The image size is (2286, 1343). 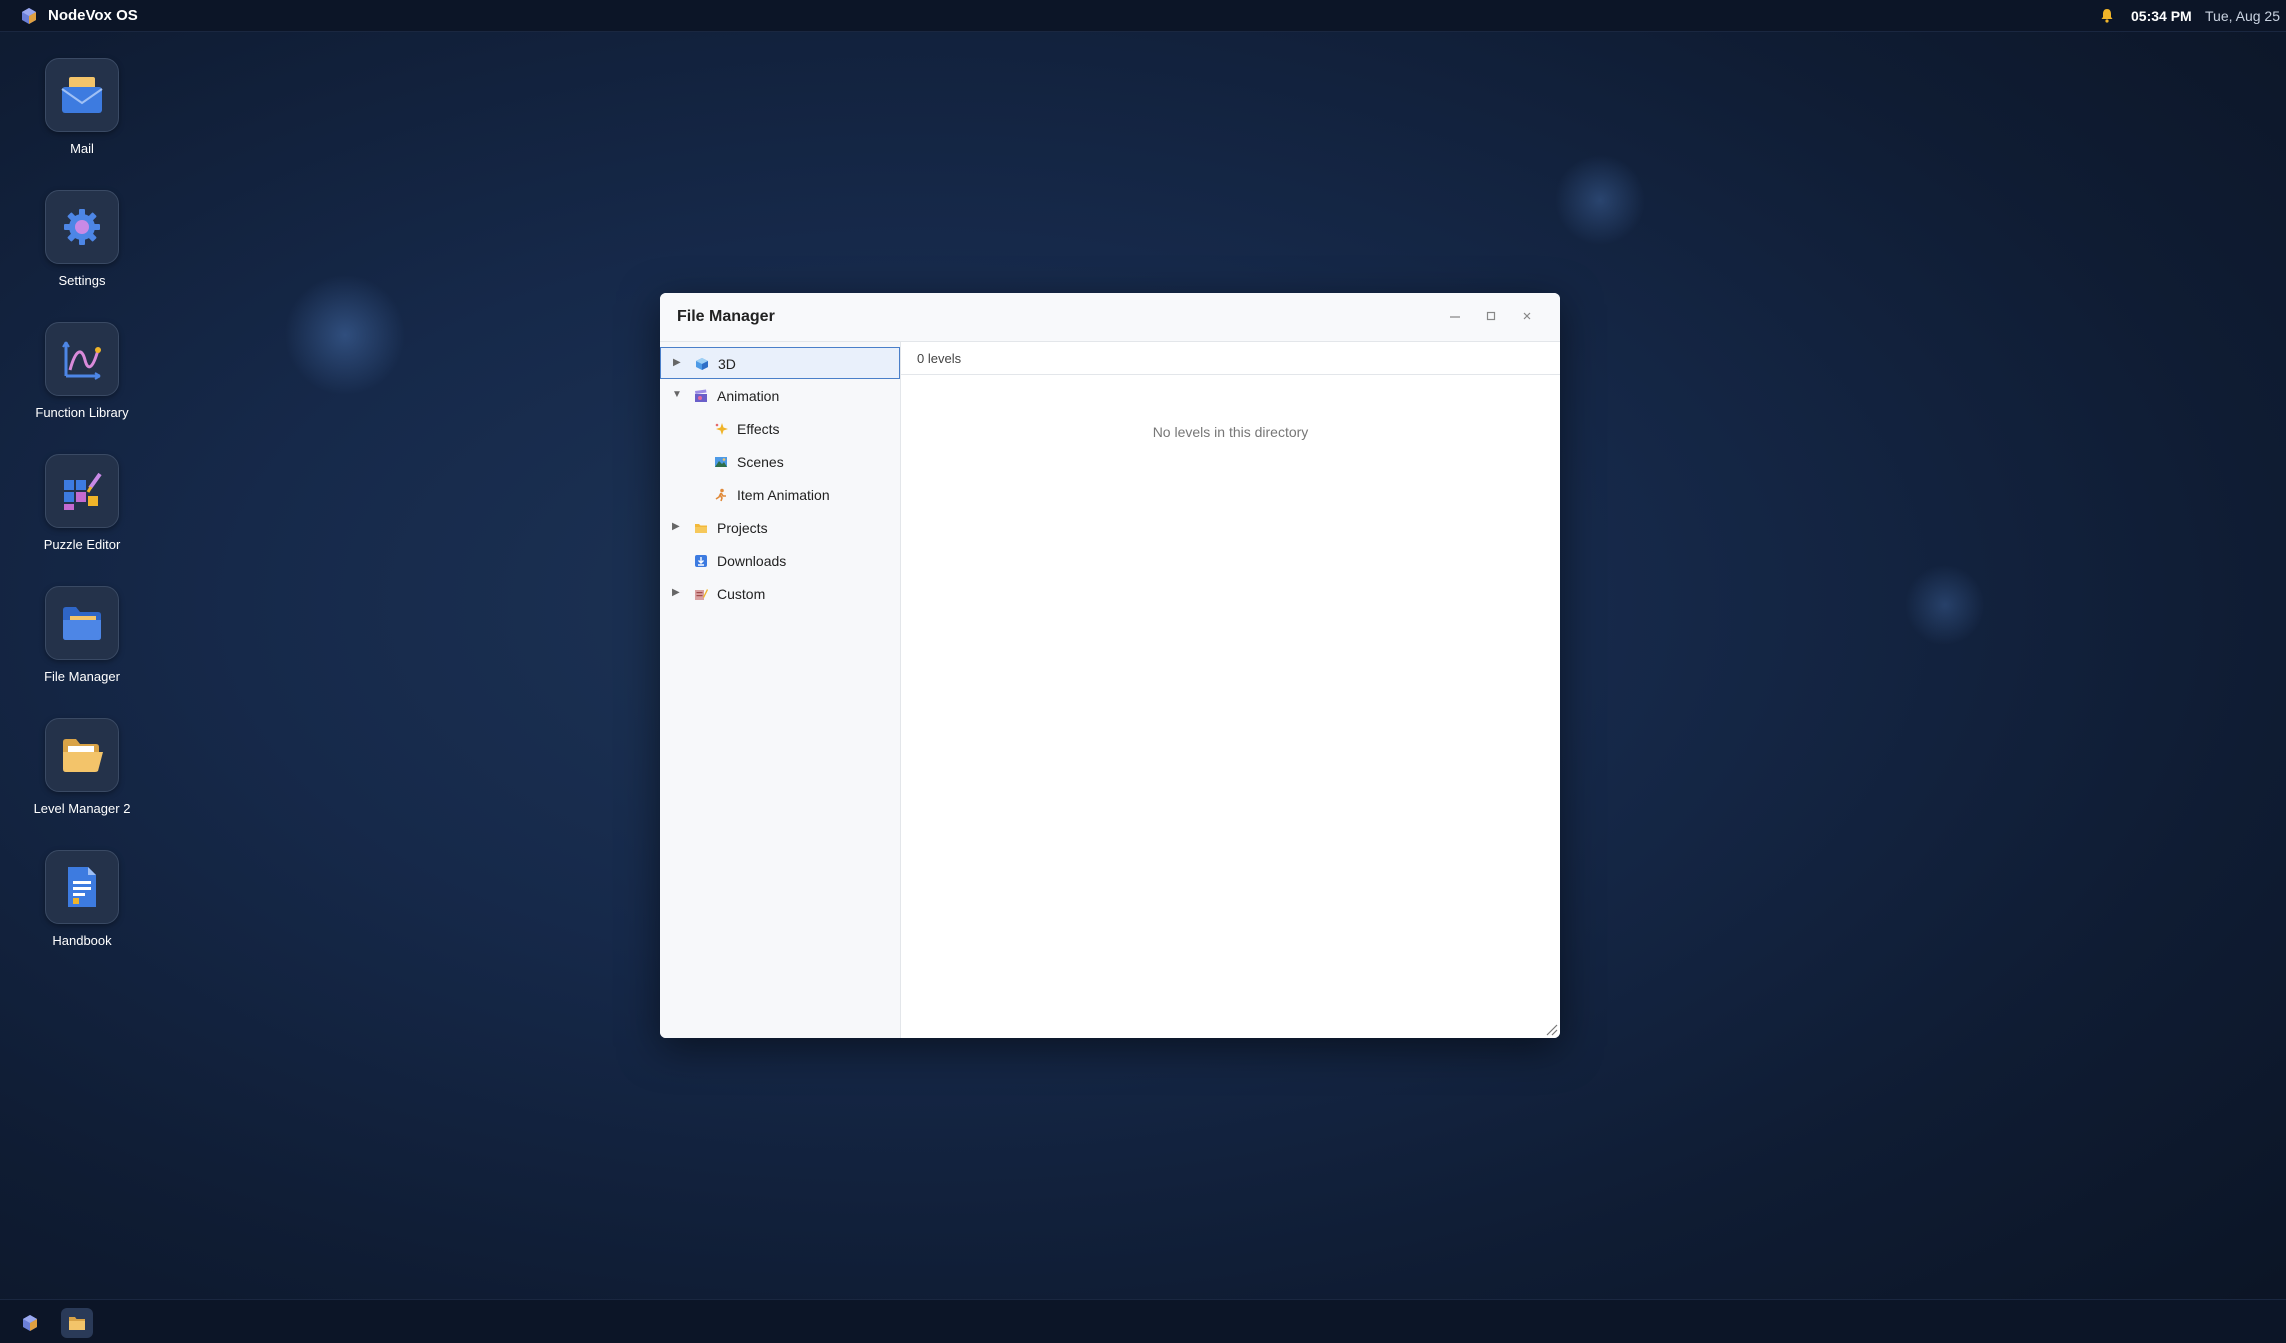 What do you see at coordinates (780, 528) in the screenshot?
I see `tree-item-projects: ▶ Projects` at bounding box center [780, 528].